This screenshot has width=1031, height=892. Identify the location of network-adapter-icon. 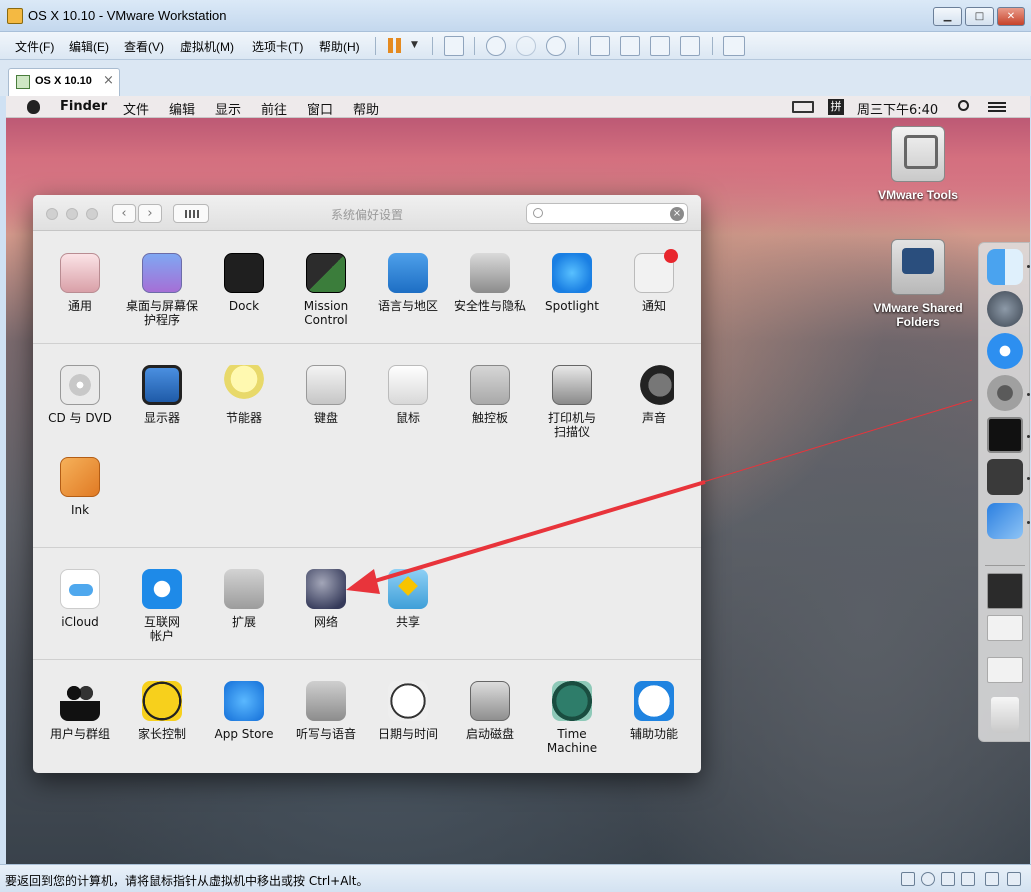
(948, 879).